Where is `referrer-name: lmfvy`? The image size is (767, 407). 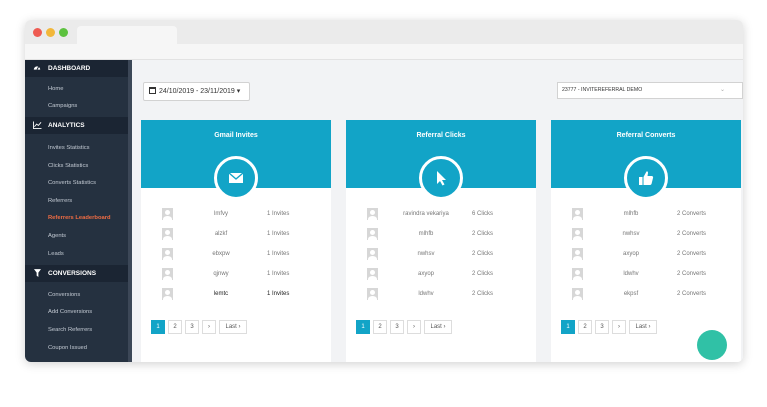
referrer-name: lmfvy is located at coordinates (221, 214).